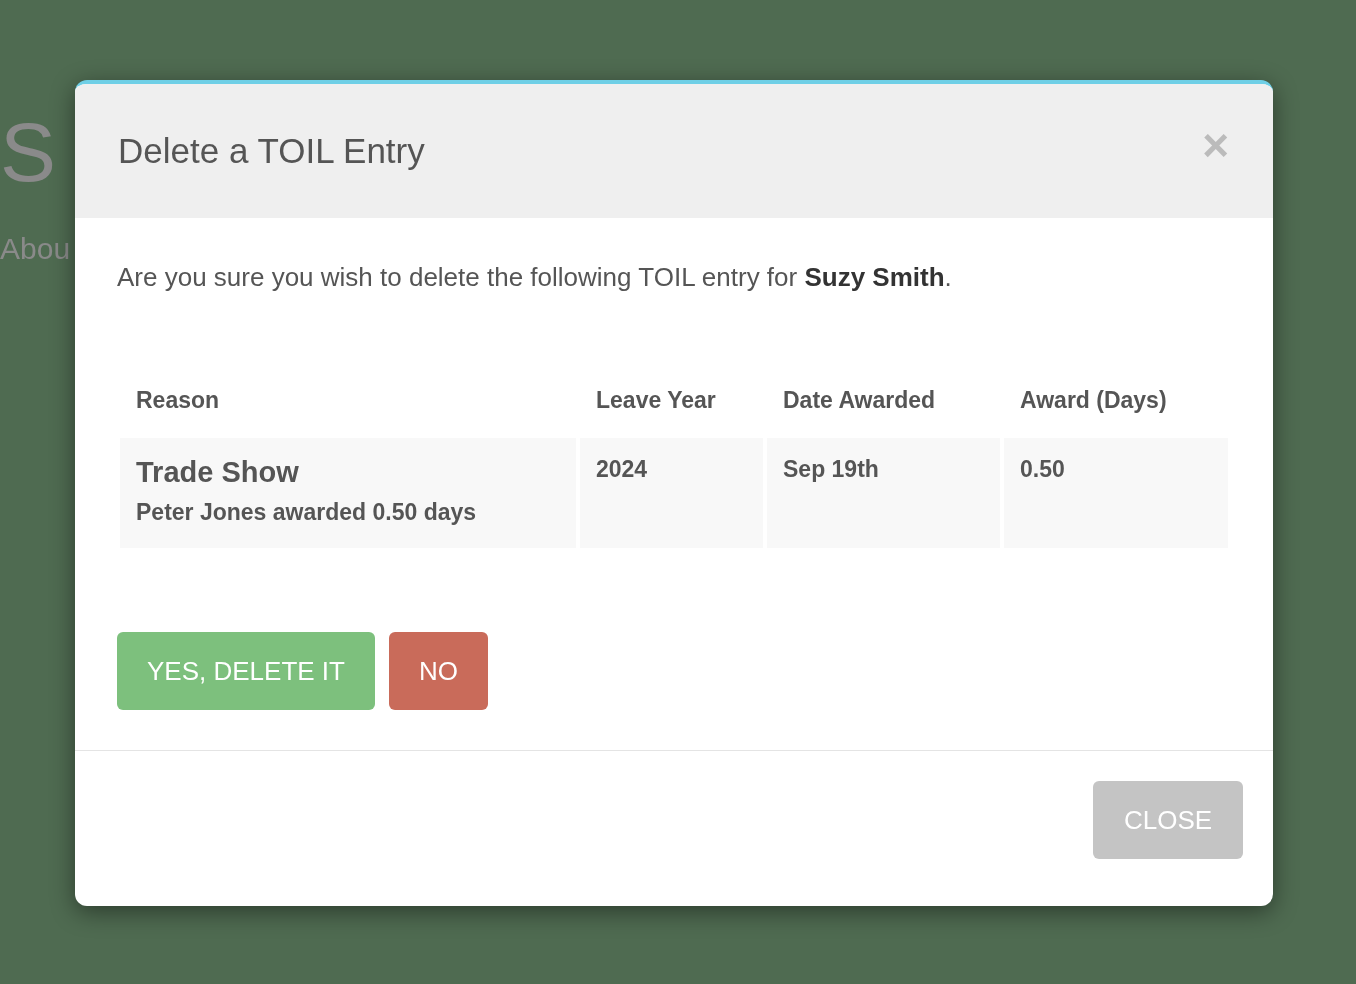 The image size is (1356, 984). What do you see at coordinates (307, 512) in the screenshot?
I see `reason-note: Peter Jones awarded 0.50 days` at bounding box center [307, 512].